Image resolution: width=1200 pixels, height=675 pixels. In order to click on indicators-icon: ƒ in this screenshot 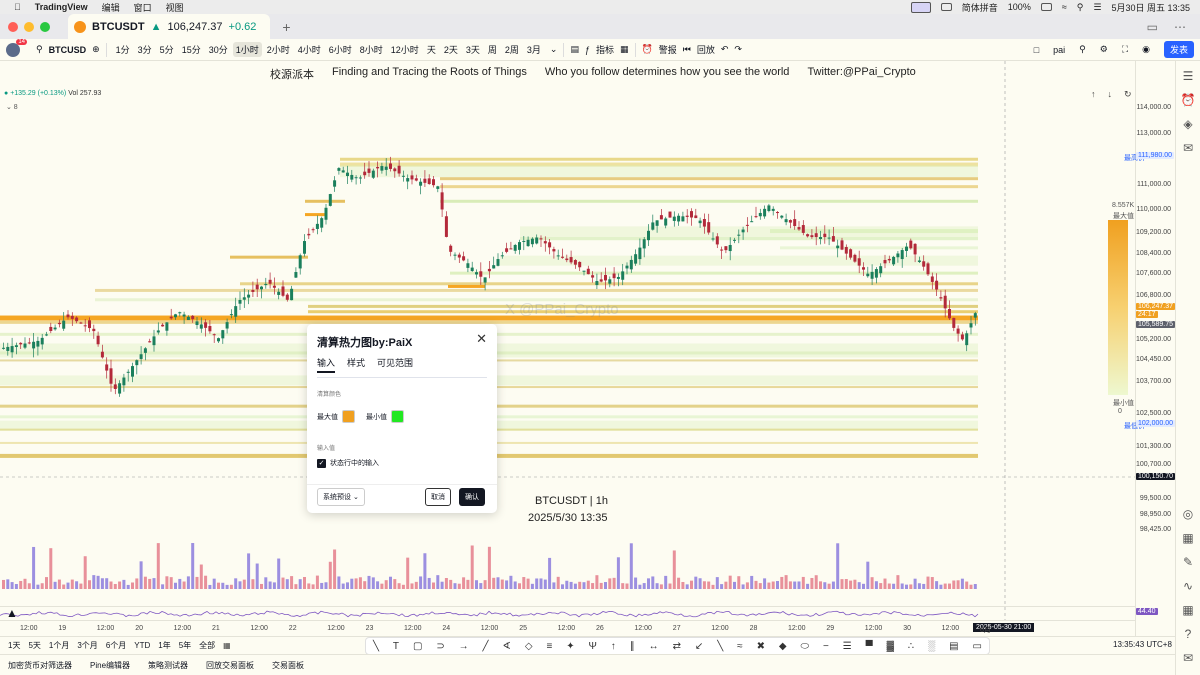, I will do `click(587, 50)`.